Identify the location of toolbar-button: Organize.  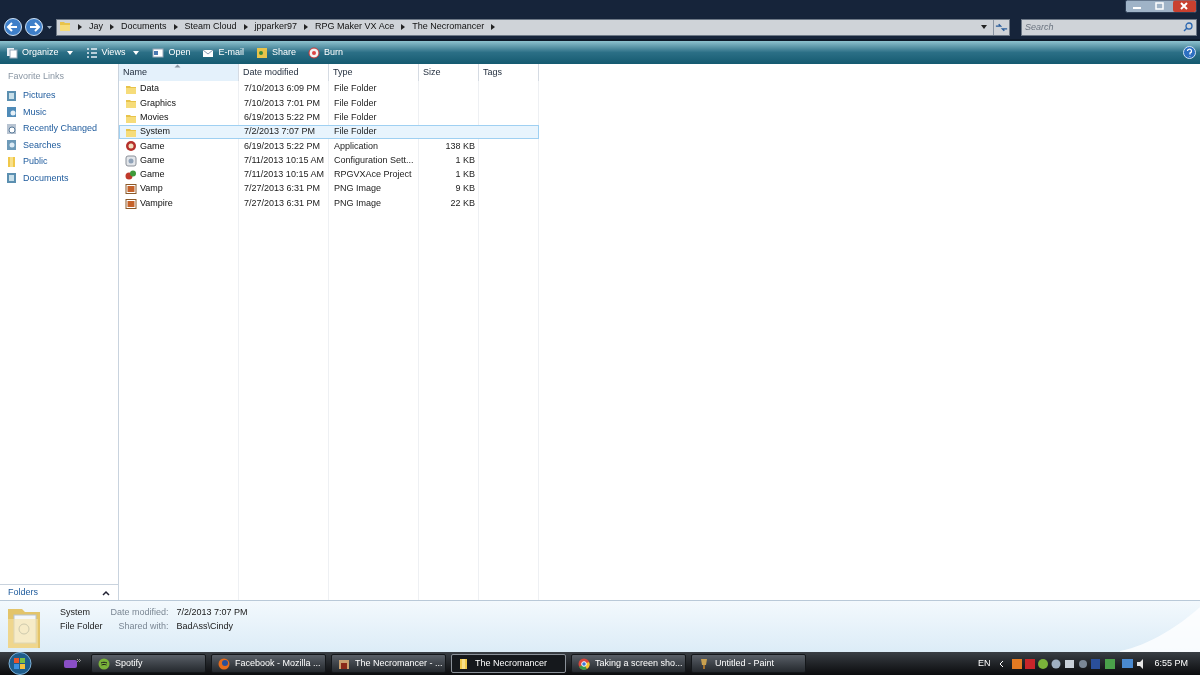
(40, 52).